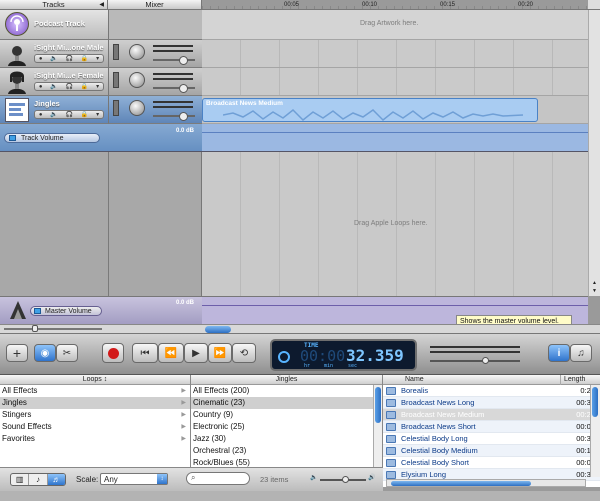 The width and height of the screenshot is (600, 501). What do you see at coordinates (53, 328) in the screenshot?
I see `zoom-slider` at bounding box center [53, 328].